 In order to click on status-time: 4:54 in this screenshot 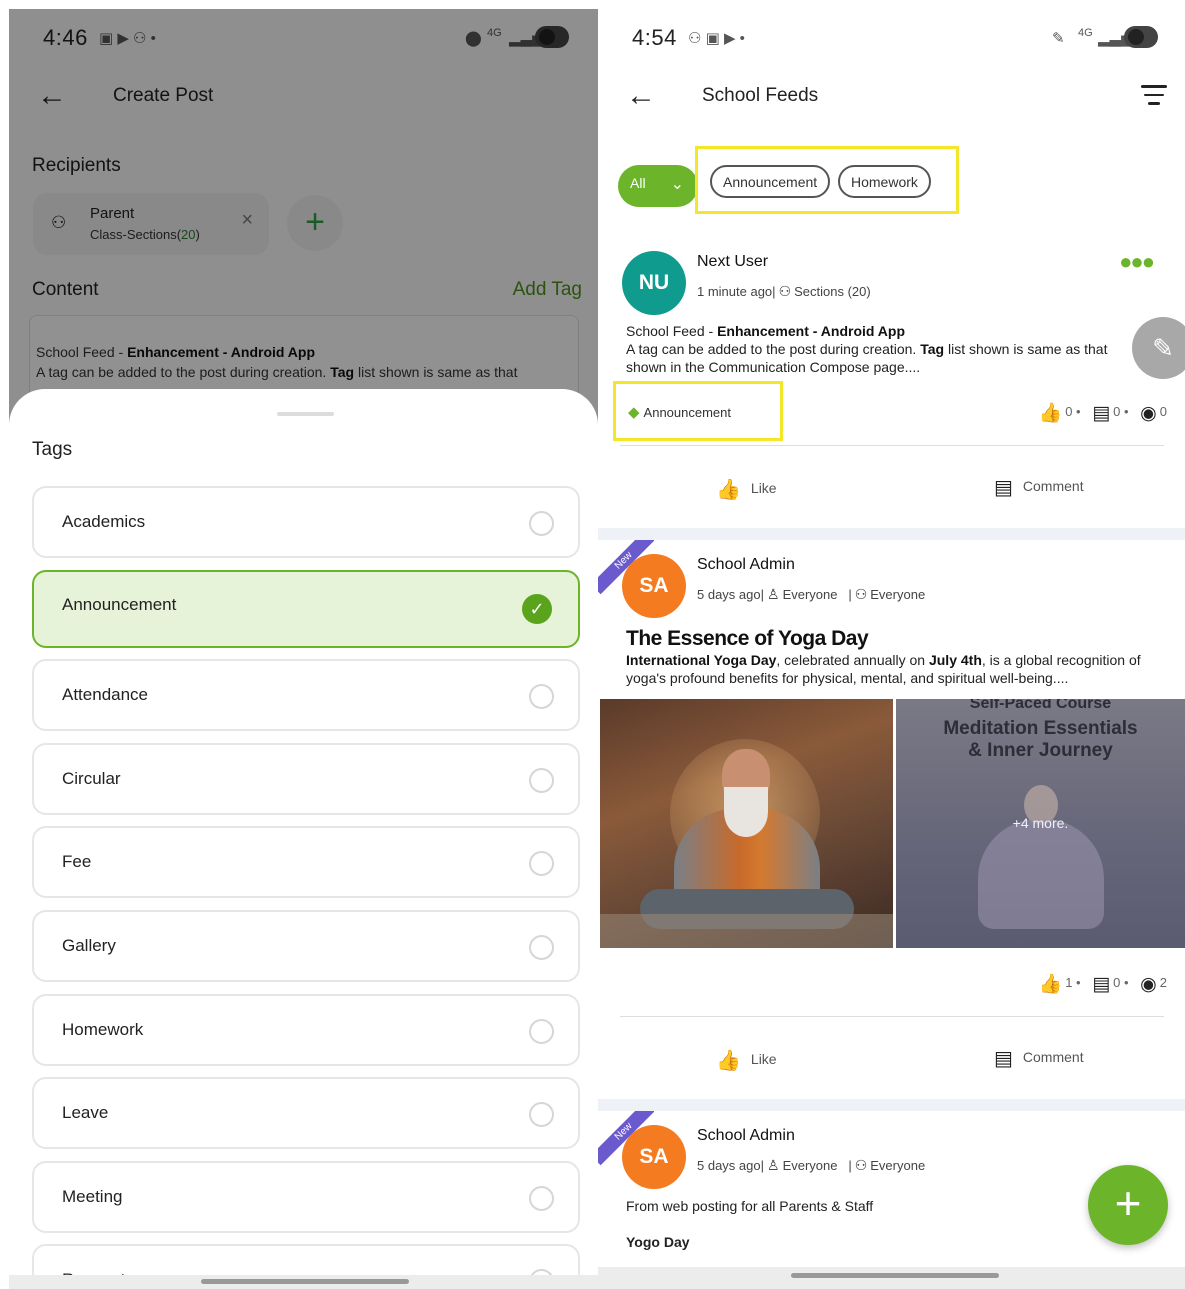, I will do `click(654, 37)`.